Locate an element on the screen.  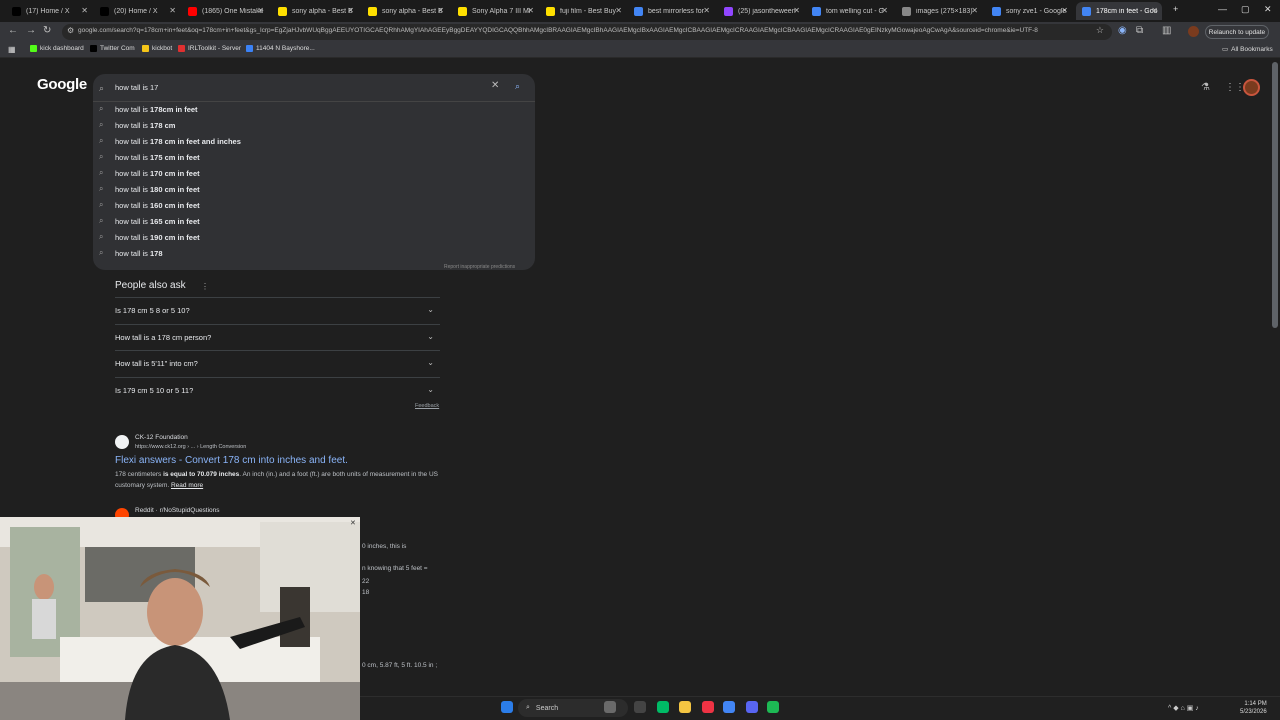
tab-11: images (275×183) ✕ is located at coordinates (939, 11).